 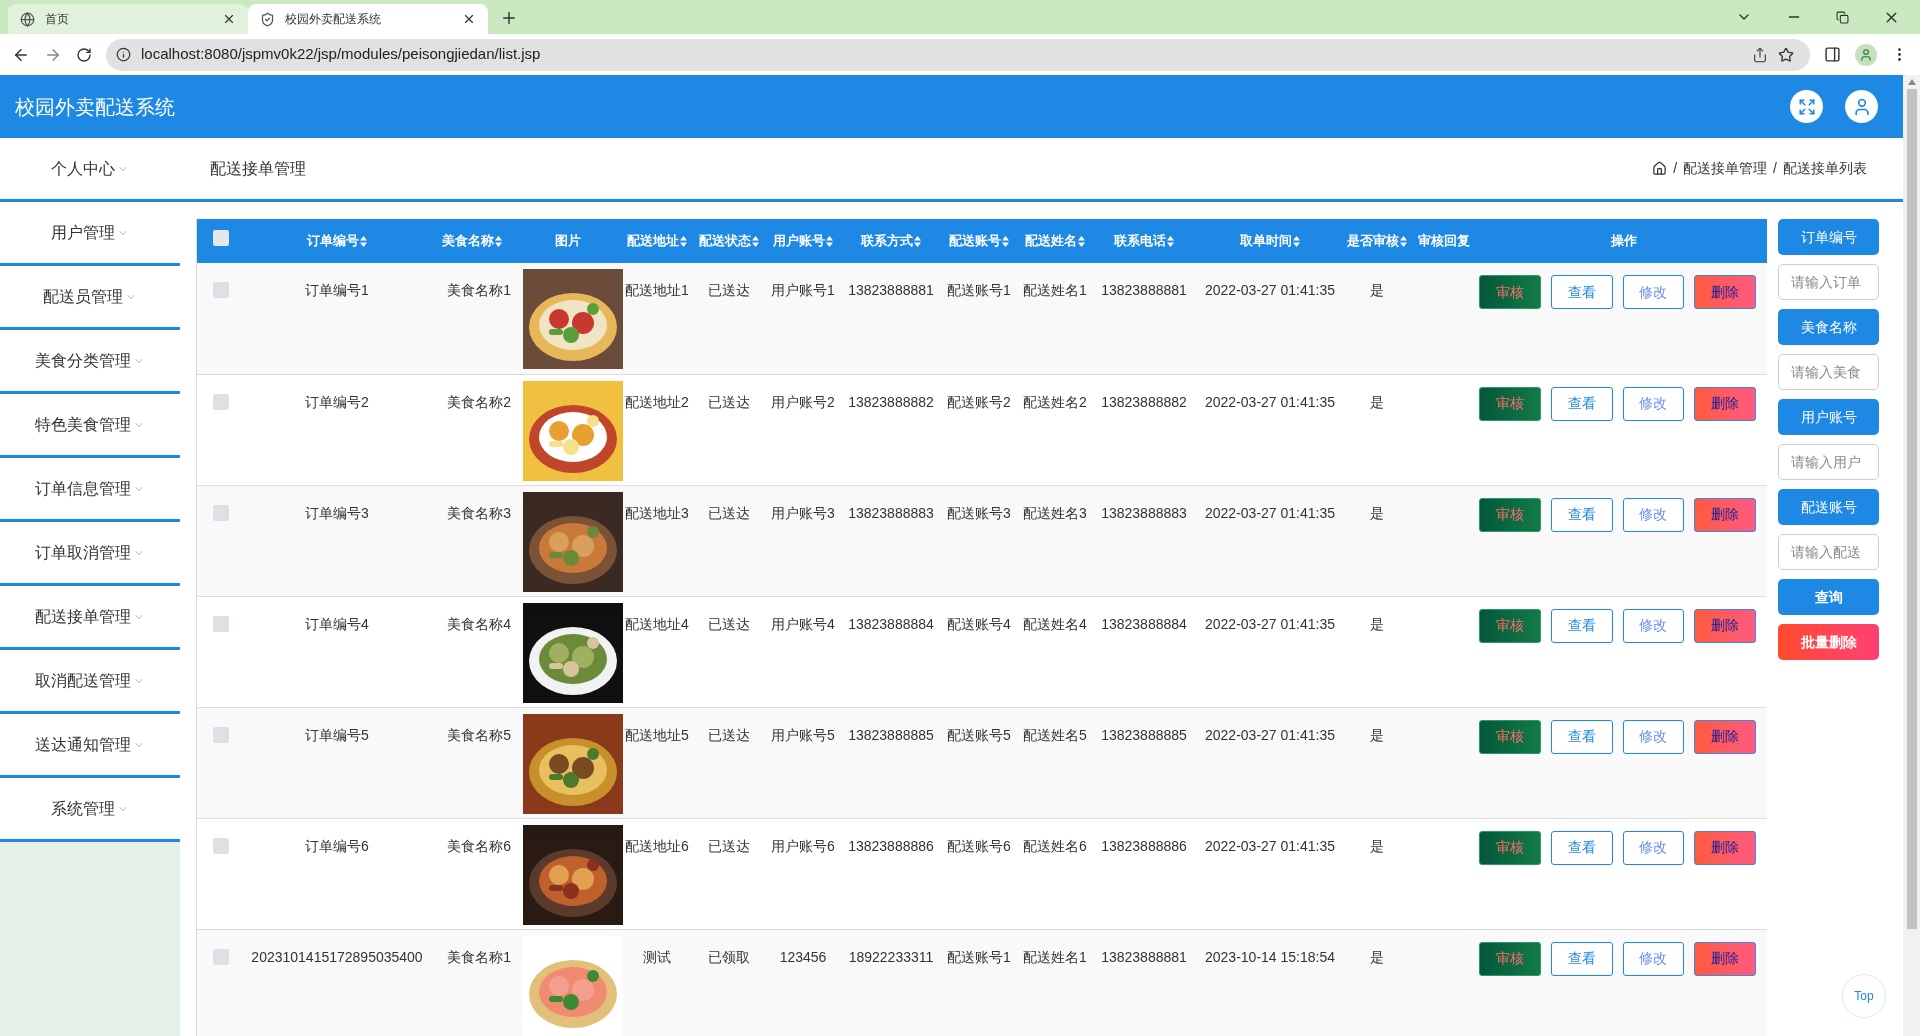 What do you see at coordinates (90, 168) in the screenshot?
I see `sidebar-item: 个人中心` at bounding box center [90, 168].